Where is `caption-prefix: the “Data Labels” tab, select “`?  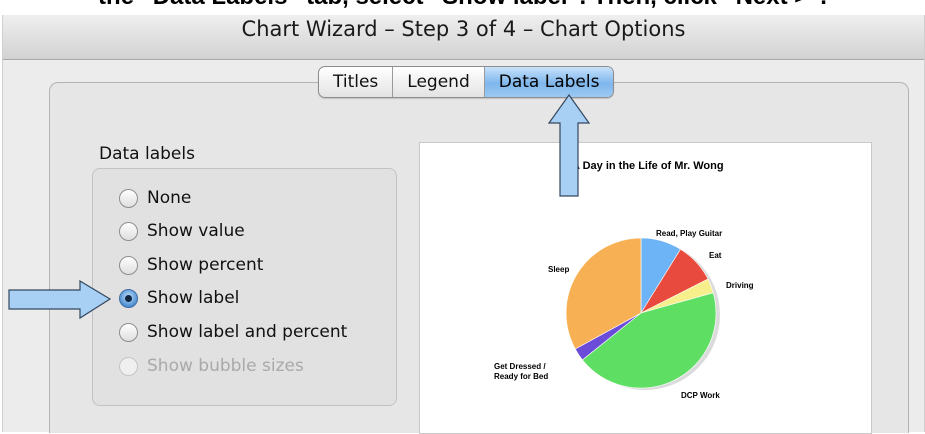
caption-prefix: the “Data Labels” tab, select “ is located at coordinates (270, 5).